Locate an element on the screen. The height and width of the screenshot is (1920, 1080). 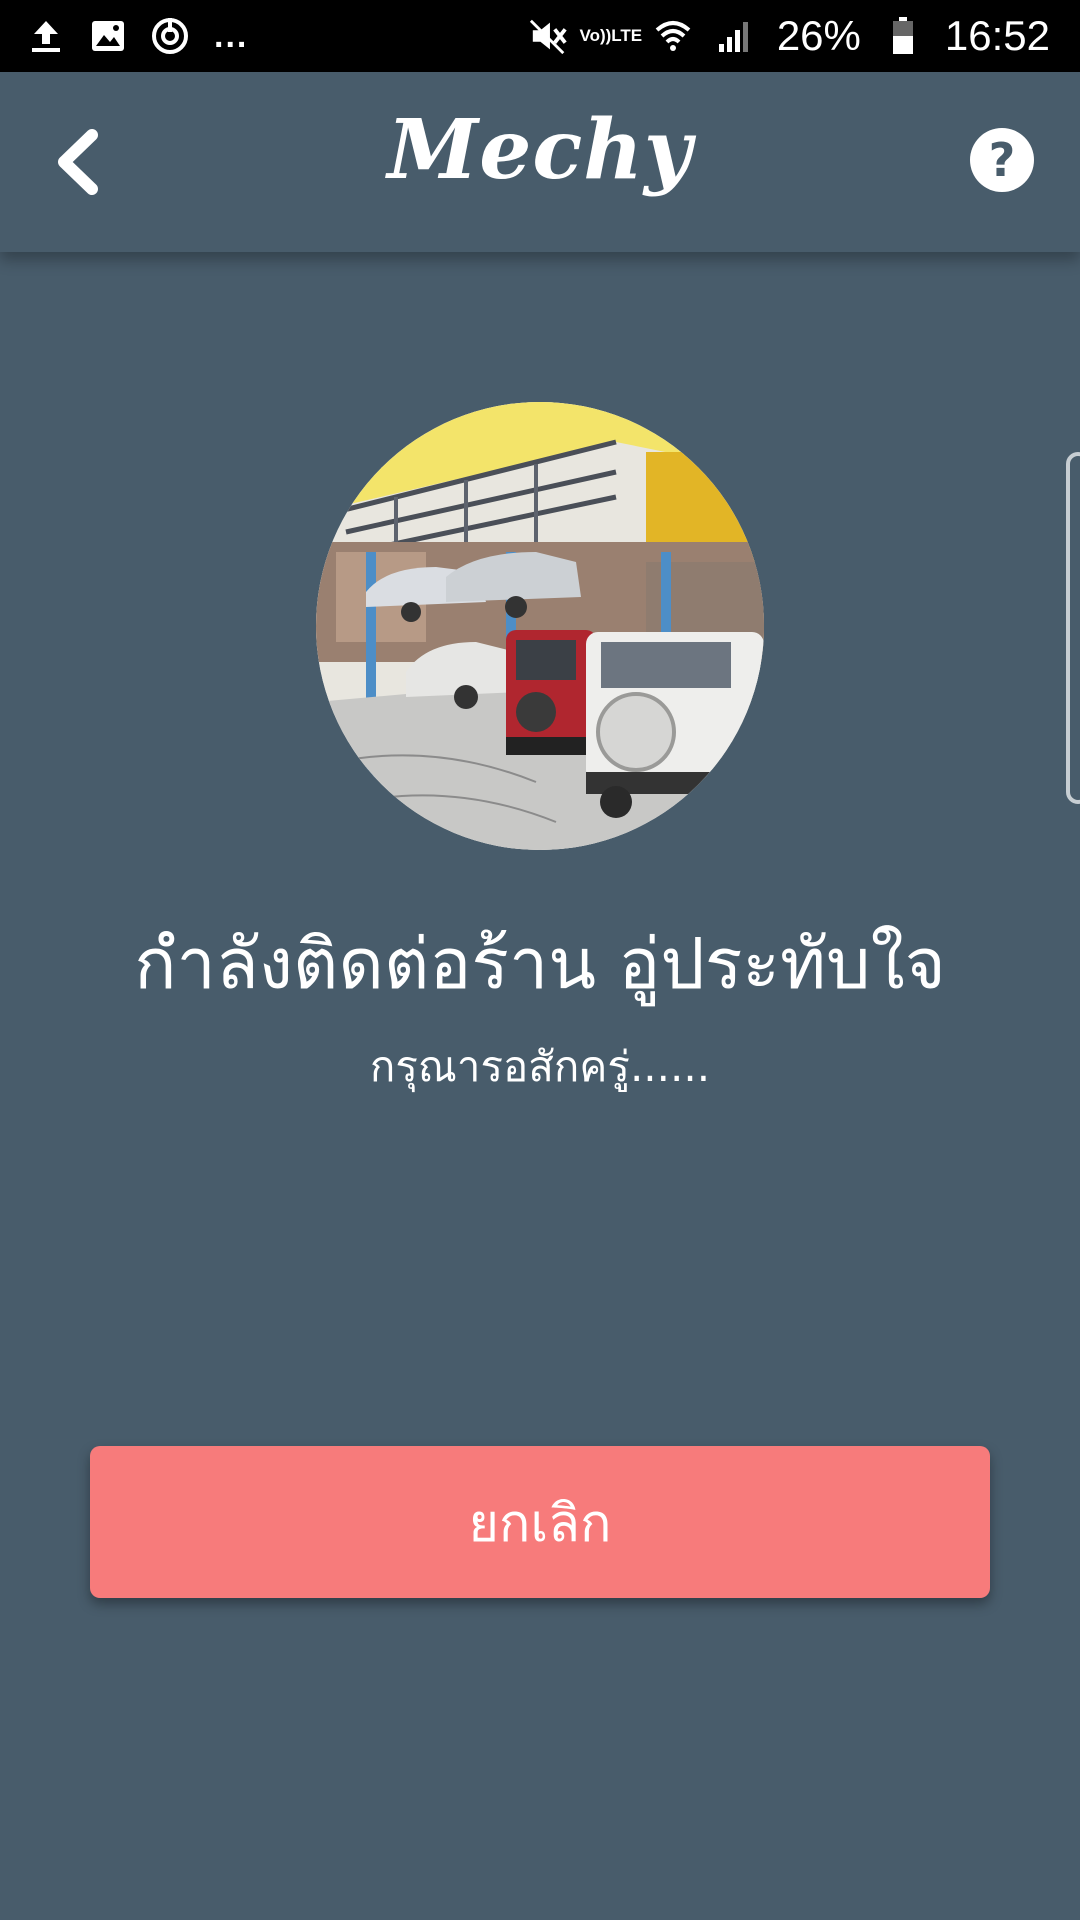
app-header: Mechy ? is located at coordinates (540, 162).